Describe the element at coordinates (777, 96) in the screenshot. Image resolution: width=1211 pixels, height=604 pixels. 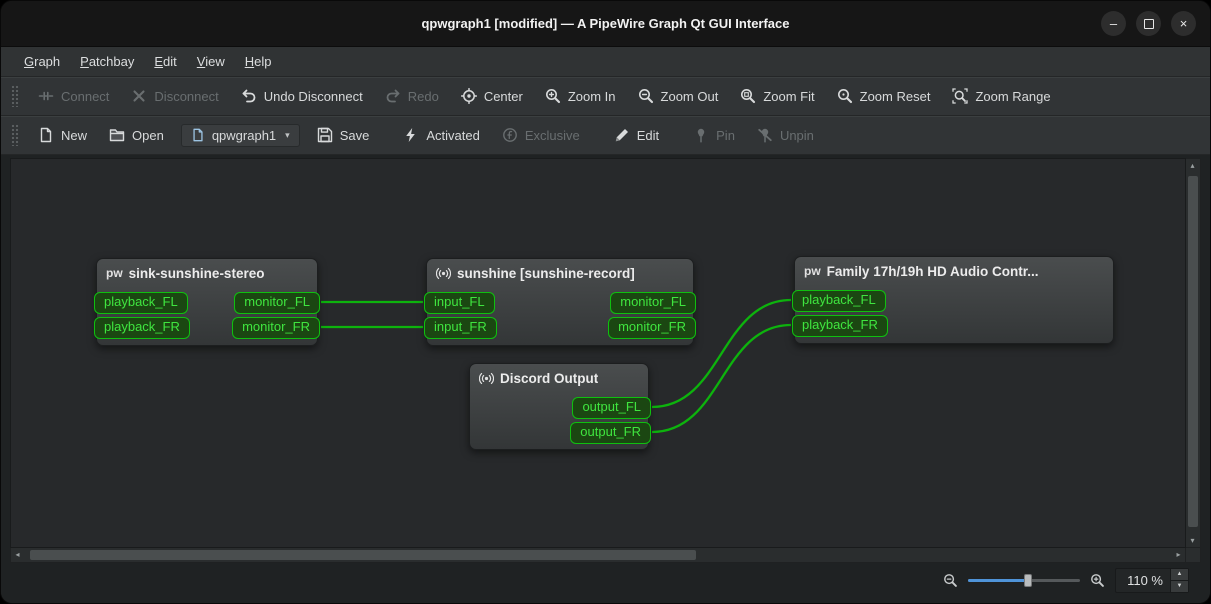
I see `zoom-fit-button: Zoom Fit` at that location.